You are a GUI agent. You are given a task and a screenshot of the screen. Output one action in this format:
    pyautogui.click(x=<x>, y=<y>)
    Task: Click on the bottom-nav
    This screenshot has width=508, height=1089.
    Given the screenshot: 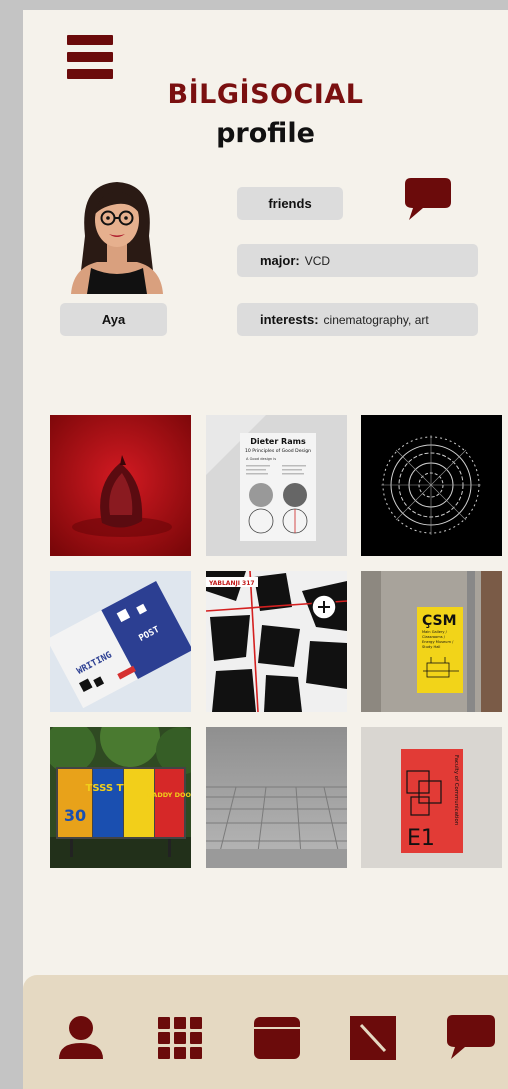 What is the action you would take?
    pyautogui.click(x=265, y=1032)
    